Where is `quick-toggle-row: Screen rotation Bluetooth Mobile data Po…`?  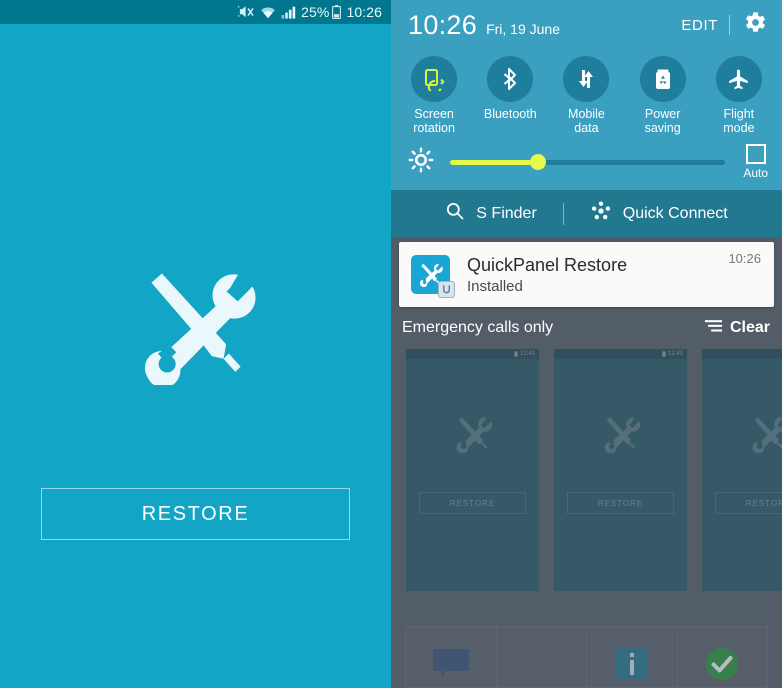
quick-toggle-row: Screen rotation Bluetooth Mobile data Po… is located at coordinates (586, 94).